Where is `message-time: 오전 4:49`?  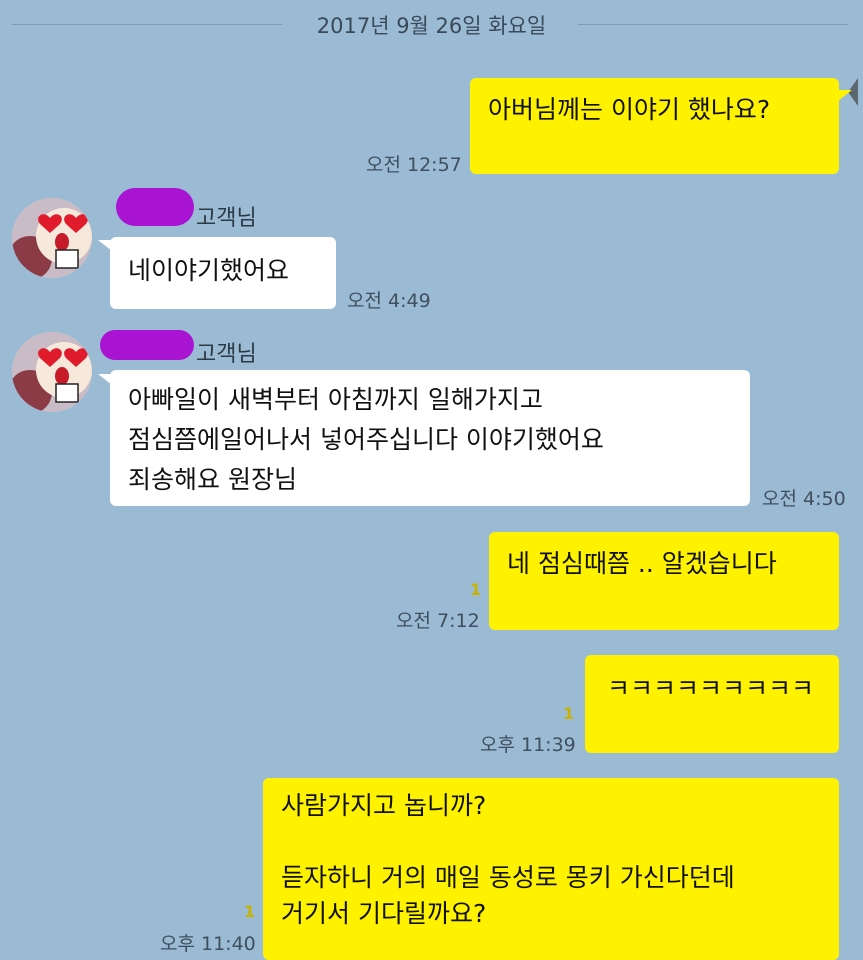
message-time: 오전 4:49 is located at coordinates (389, 301).